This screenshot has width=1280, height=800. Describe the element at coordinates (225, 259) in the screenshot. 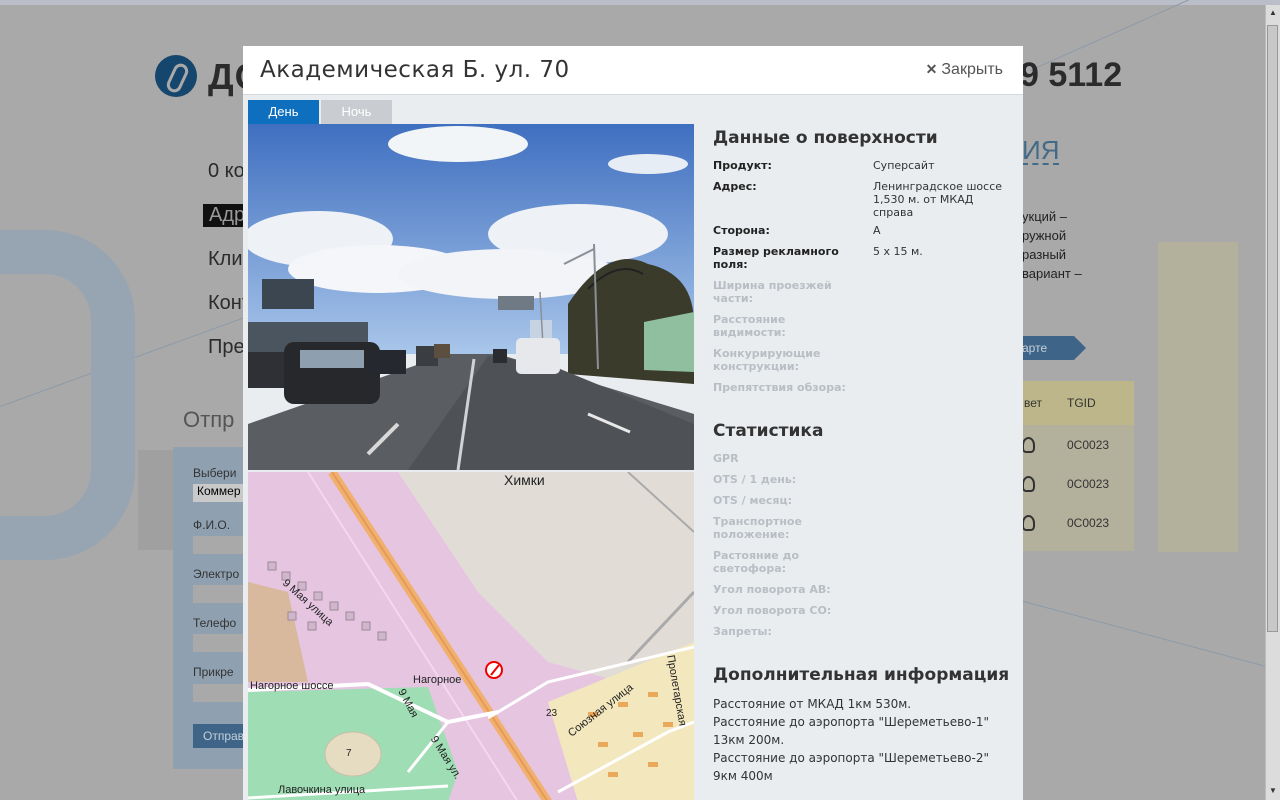

I see `menu-item-clients: Кли` at that location.